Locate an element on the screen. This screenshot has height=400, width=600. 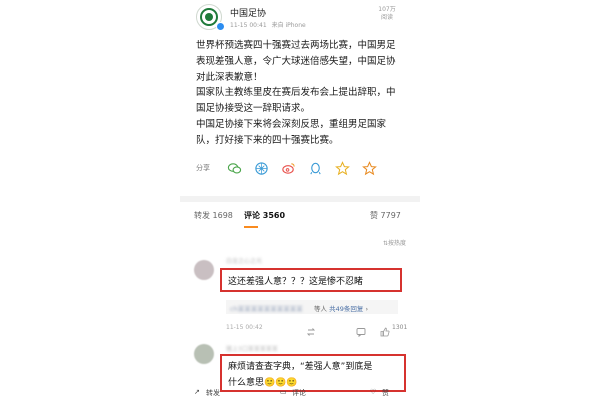
bottom-comment-button: 评论 is located at coordinates (299, 393).